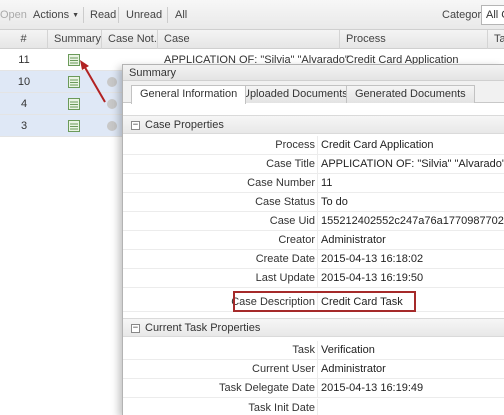 The image size is (504, 415). I want to click on grid-header: # Summary Case Not... Case Process Ta, so click(252, 39).